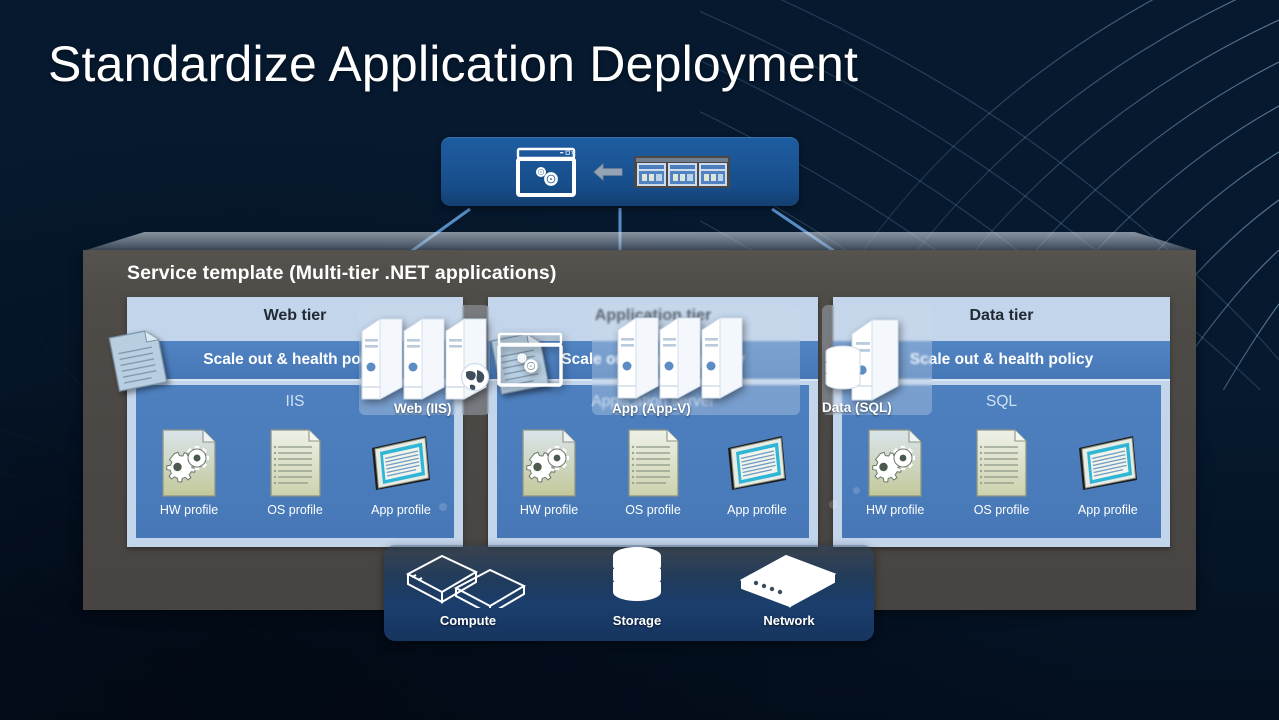 The height and width of the screenshot is (720, 1279). What do you see at coordinates (789, 620) in the screenshot?
I see `infra-label: Network` at bounding box center [789, 620].